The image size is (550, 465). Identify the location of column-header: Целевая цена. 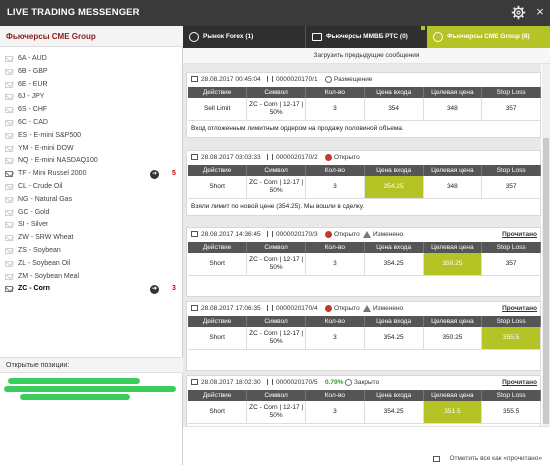
(453, 170).